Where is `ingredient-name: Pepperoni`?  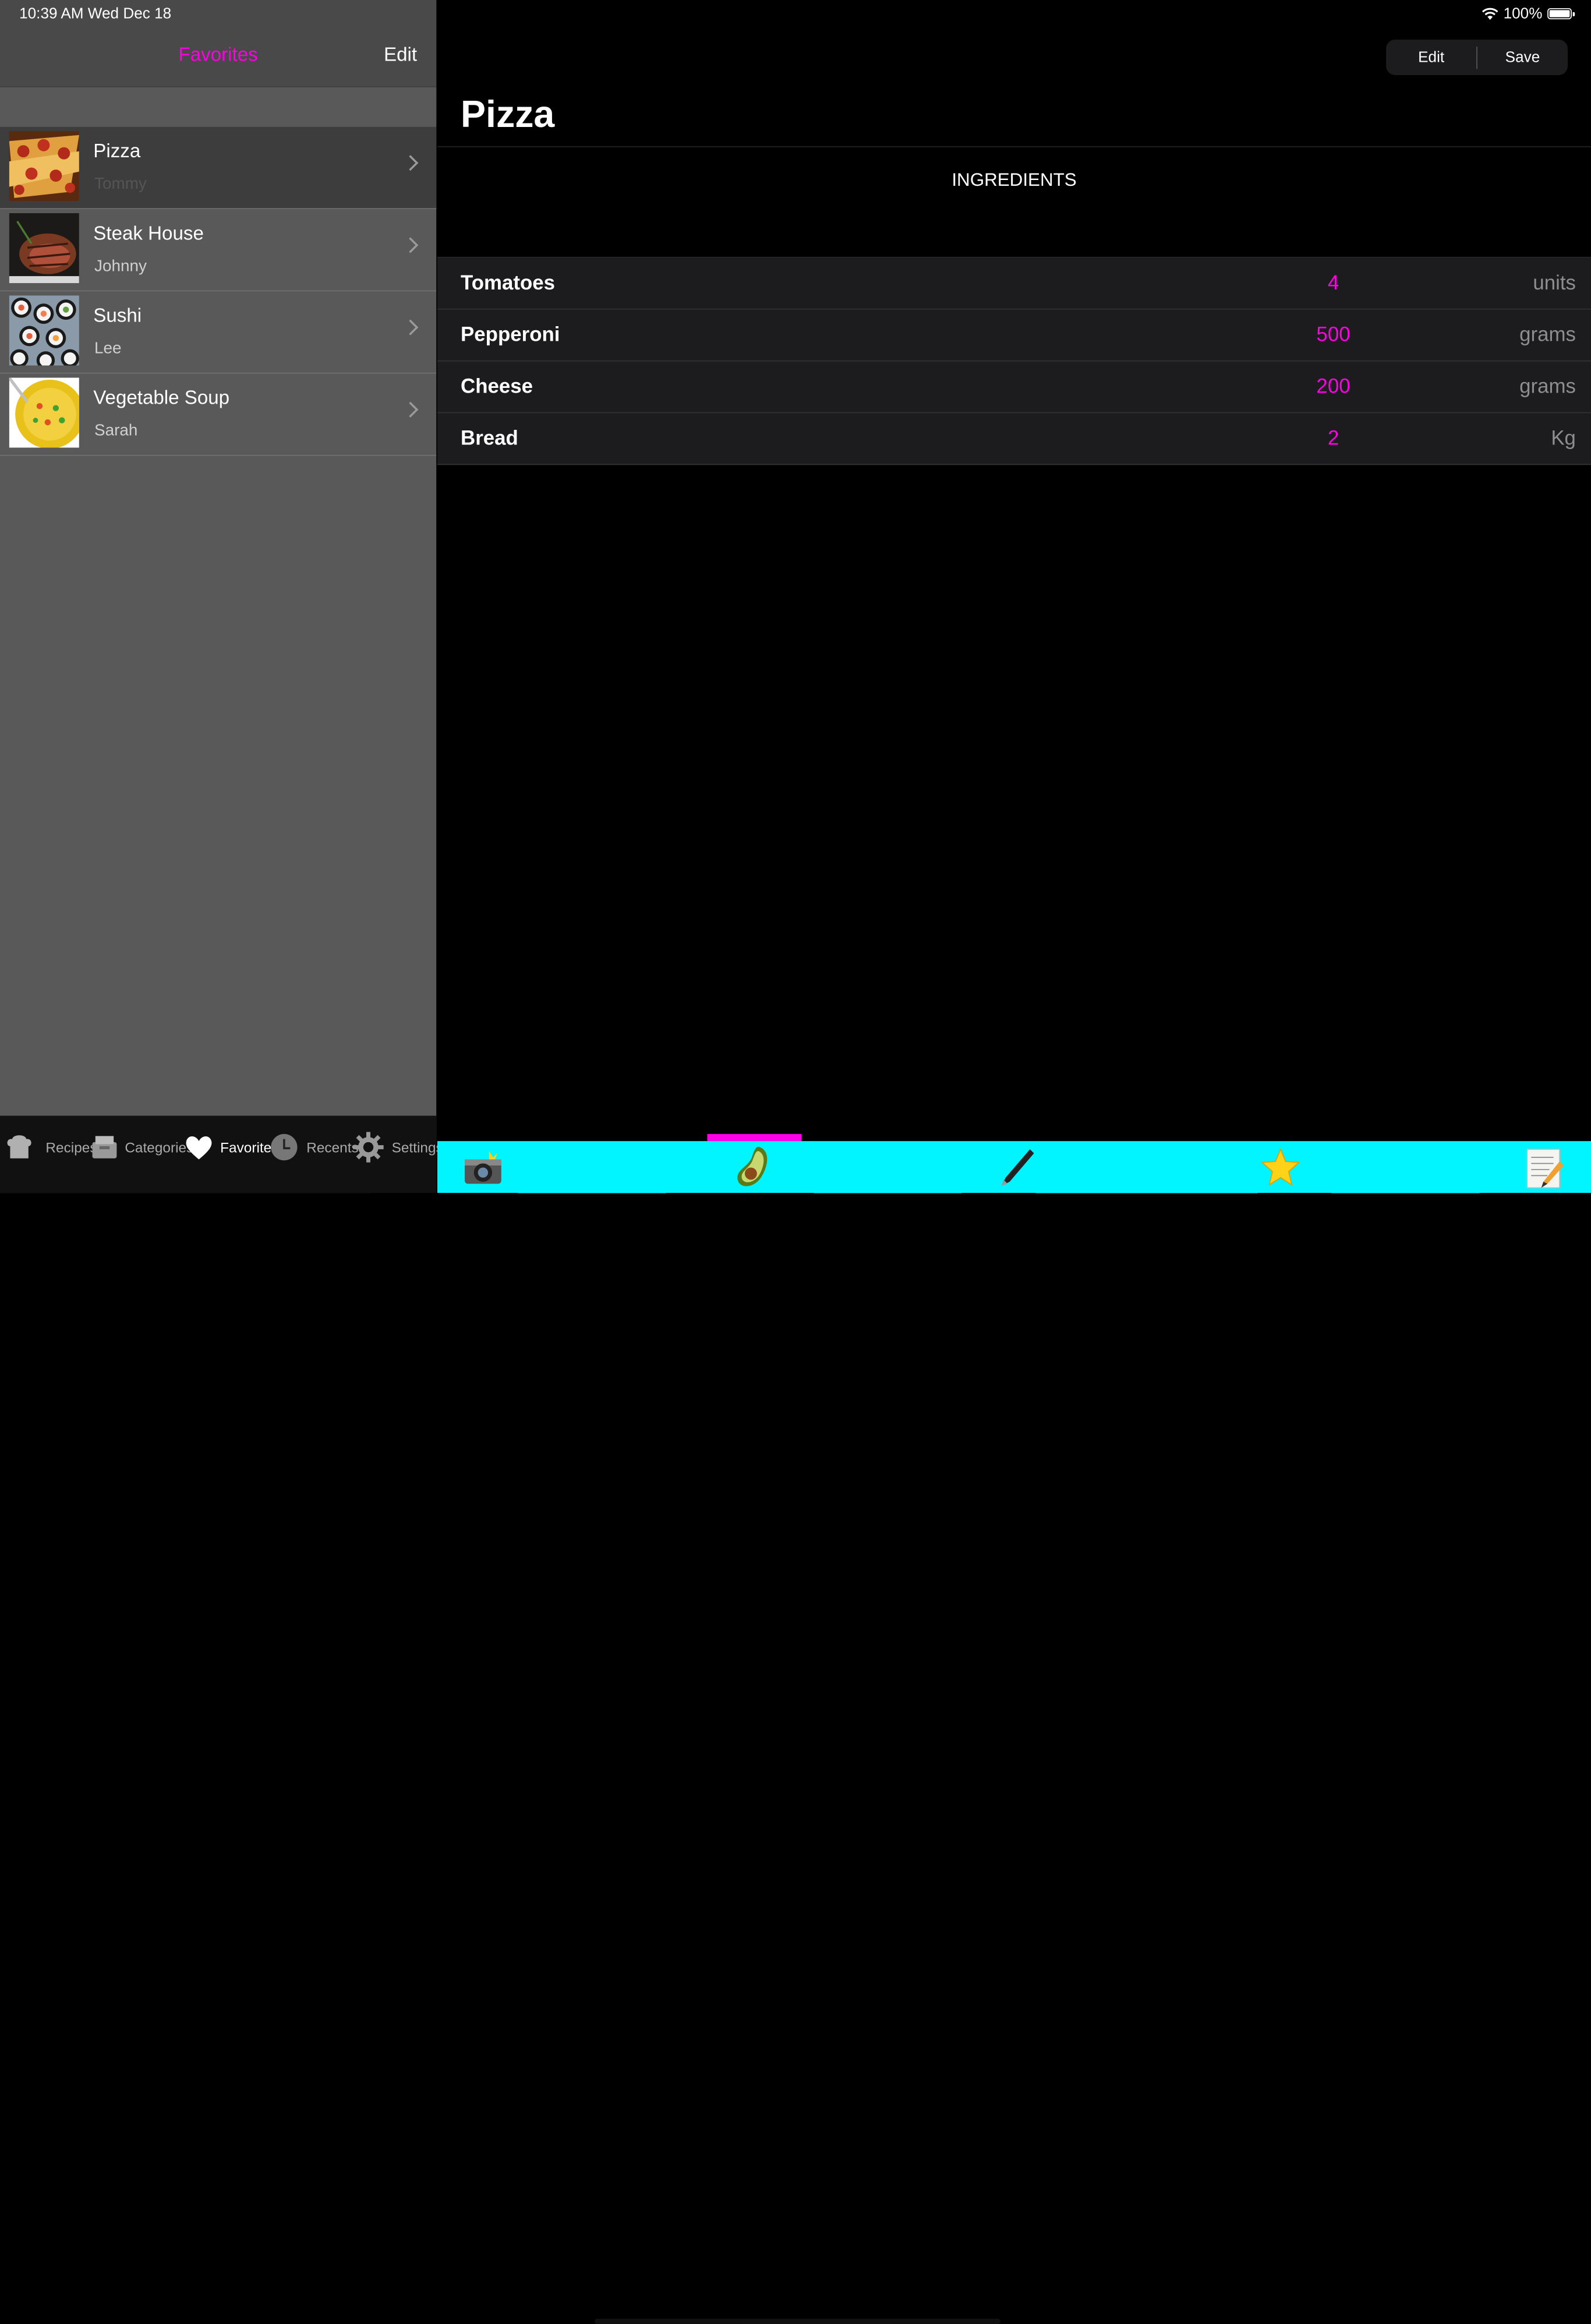 ingredient-name: Pepperoni is located at coordinates (510, 335).